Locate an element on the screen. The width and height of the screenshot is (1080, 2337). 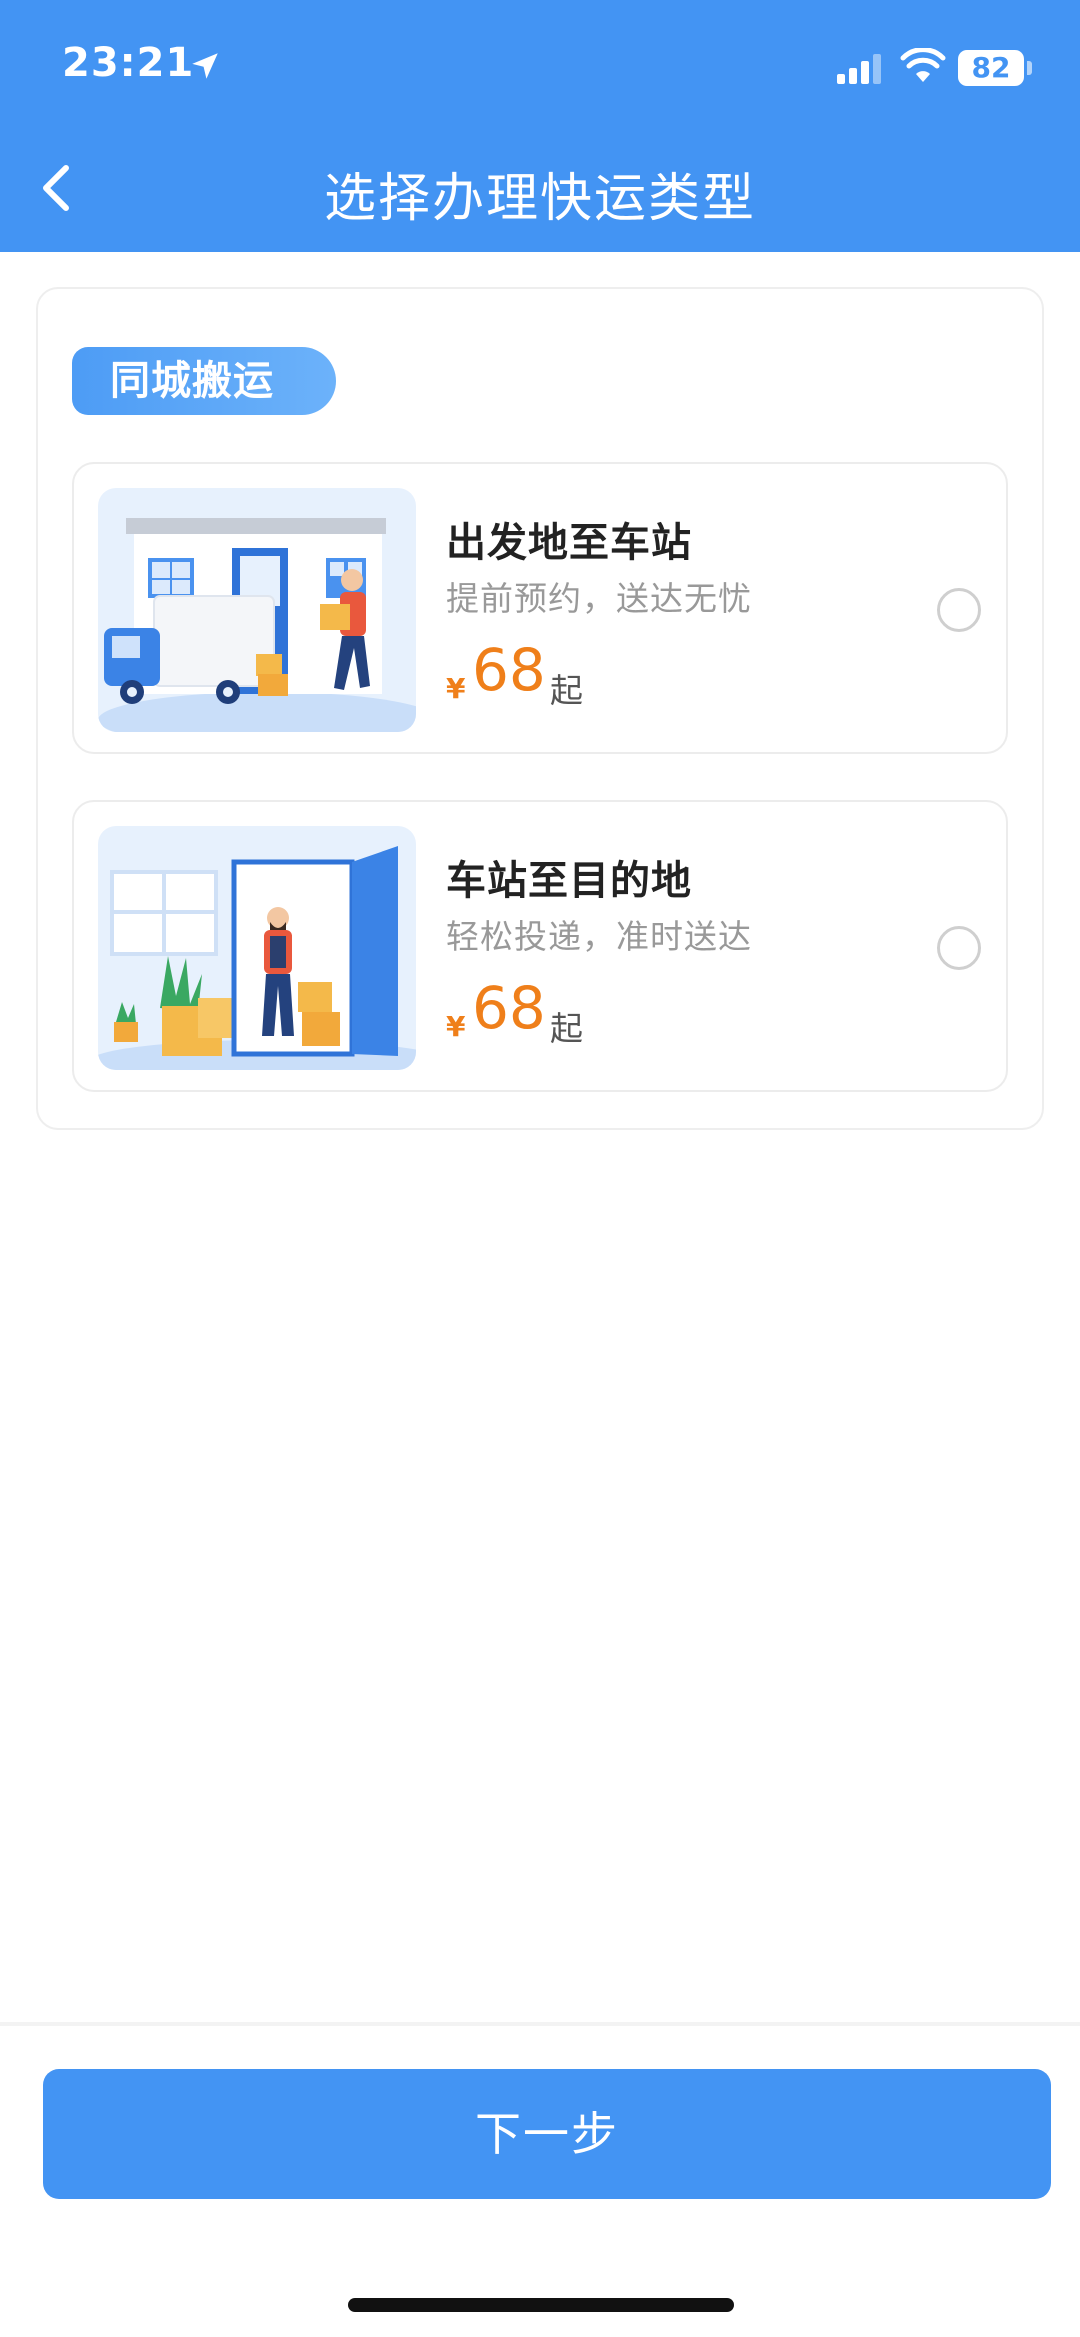
battery-indicator: 82 is located at coordinates (991, 68).